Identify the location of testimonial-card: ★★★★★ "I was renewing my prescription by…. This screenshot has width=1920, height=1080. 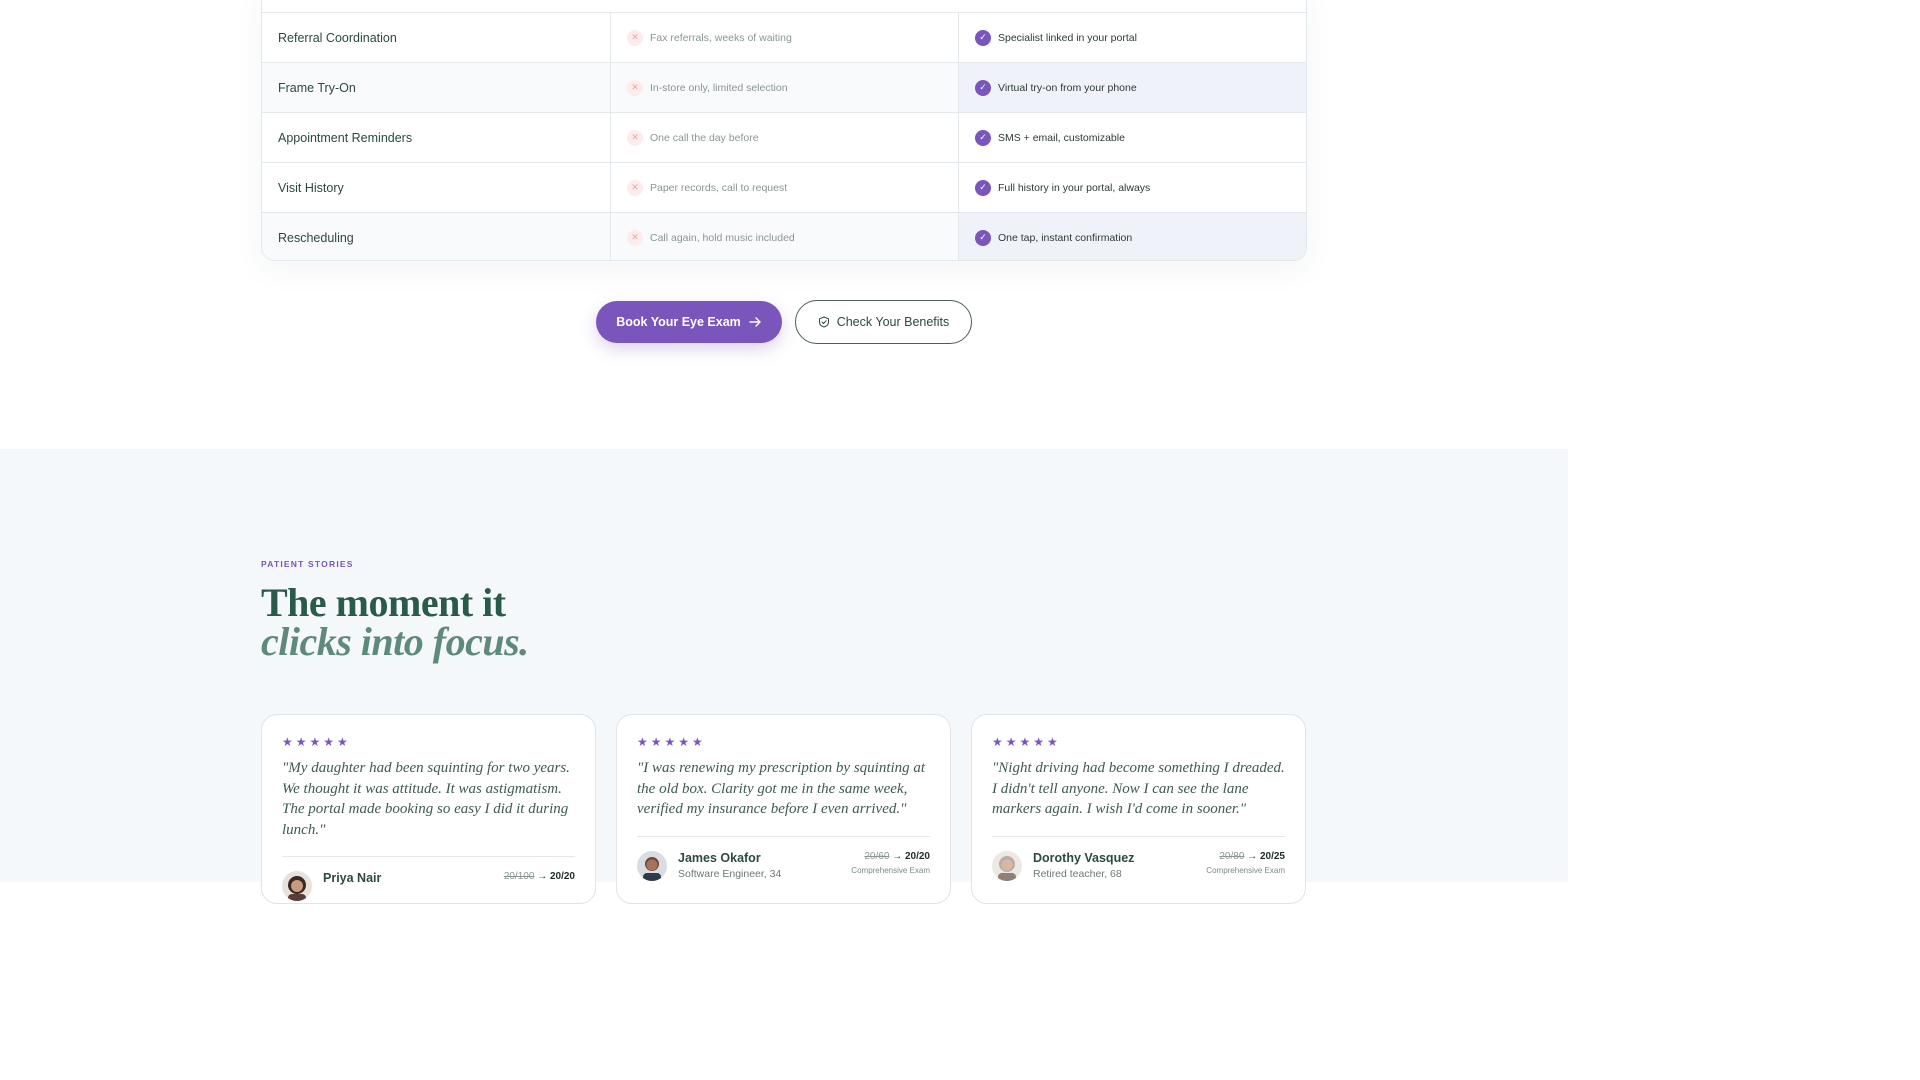
(783, 809).